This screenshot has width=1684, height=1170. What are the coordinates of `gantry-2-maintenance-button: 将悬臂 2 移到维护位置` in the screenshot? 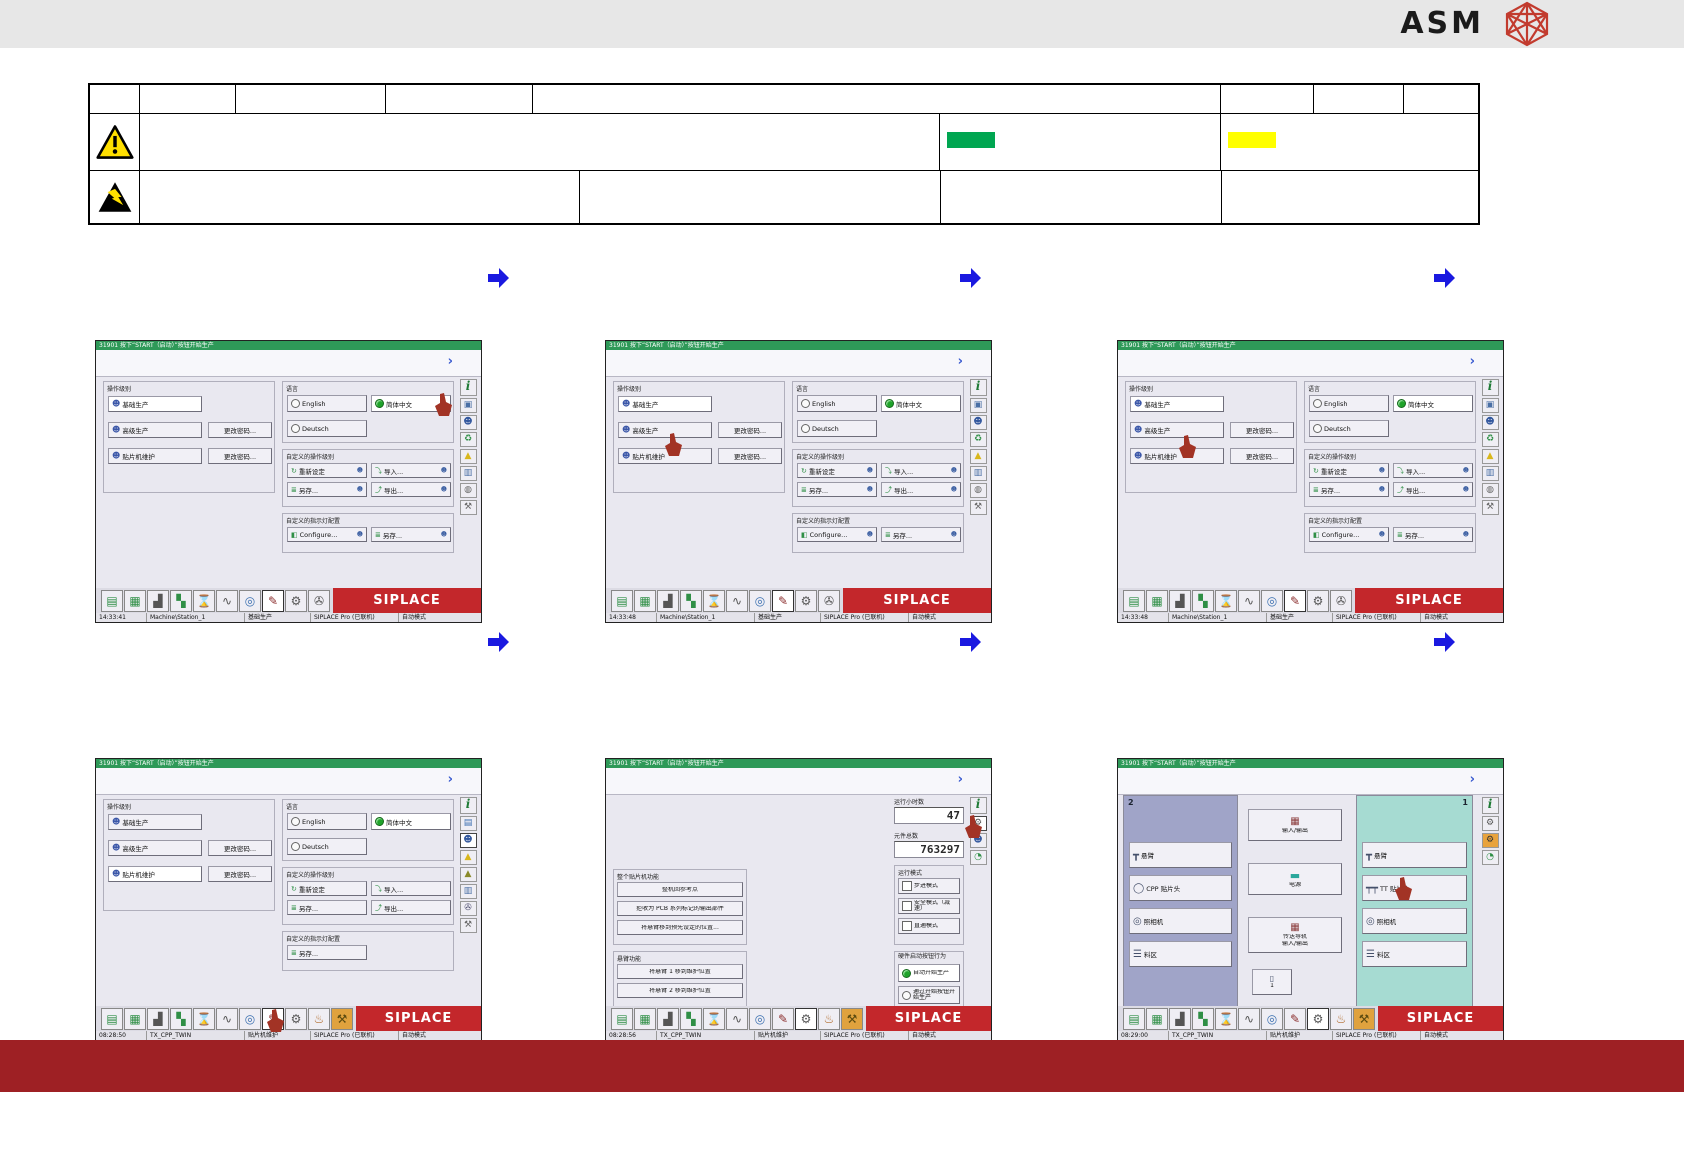 It's located at (680, 990).